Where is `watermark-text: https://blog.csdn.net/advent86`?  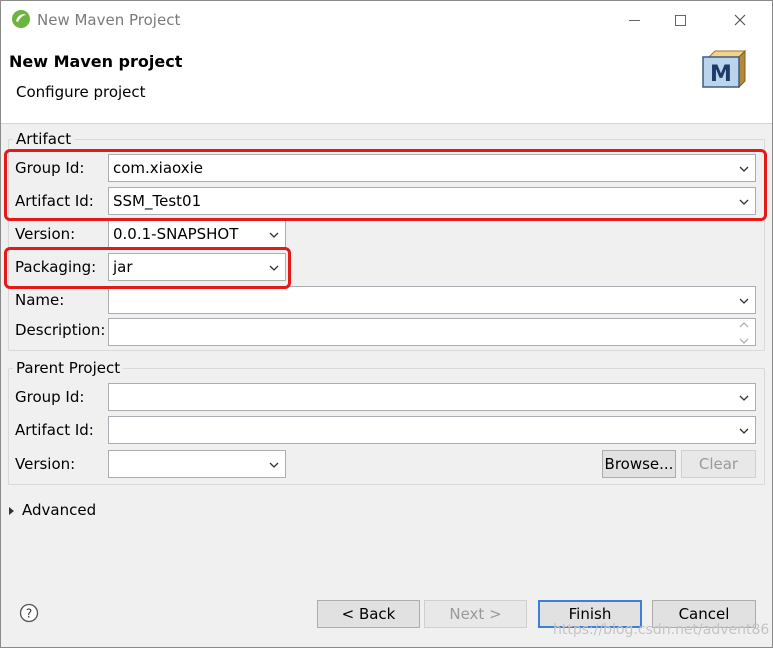 watermark-text: https://blog.csdn.net/advent86 is located at coordinates (661, 630).